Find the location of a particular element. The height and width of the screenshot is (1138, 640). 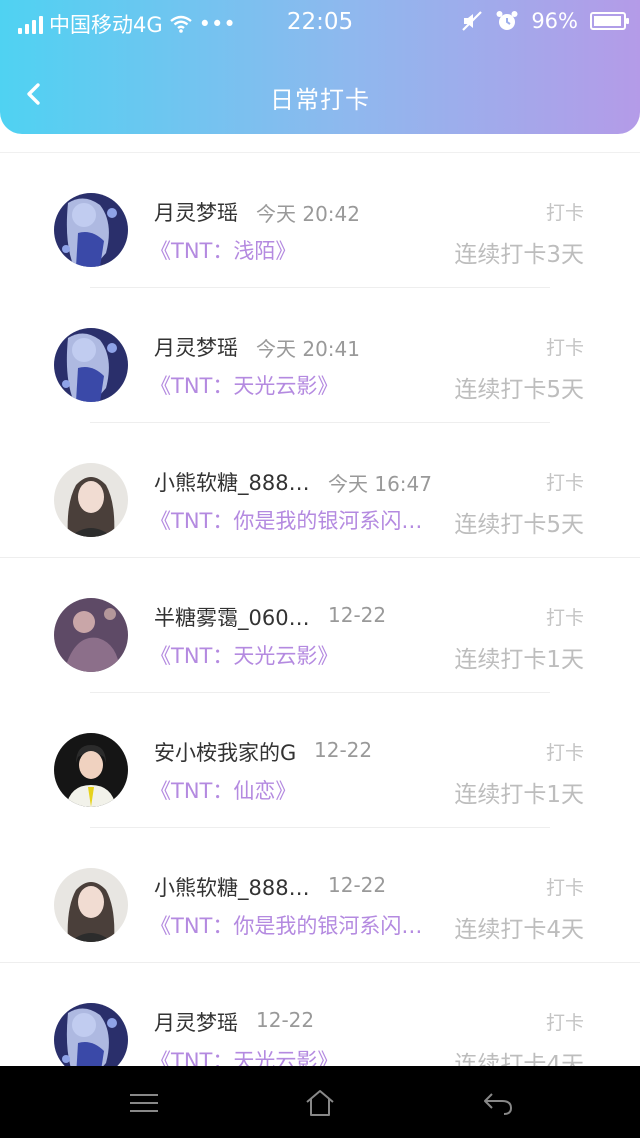

nav-bar: 日常打卡 is located at coordinates (320, 95).